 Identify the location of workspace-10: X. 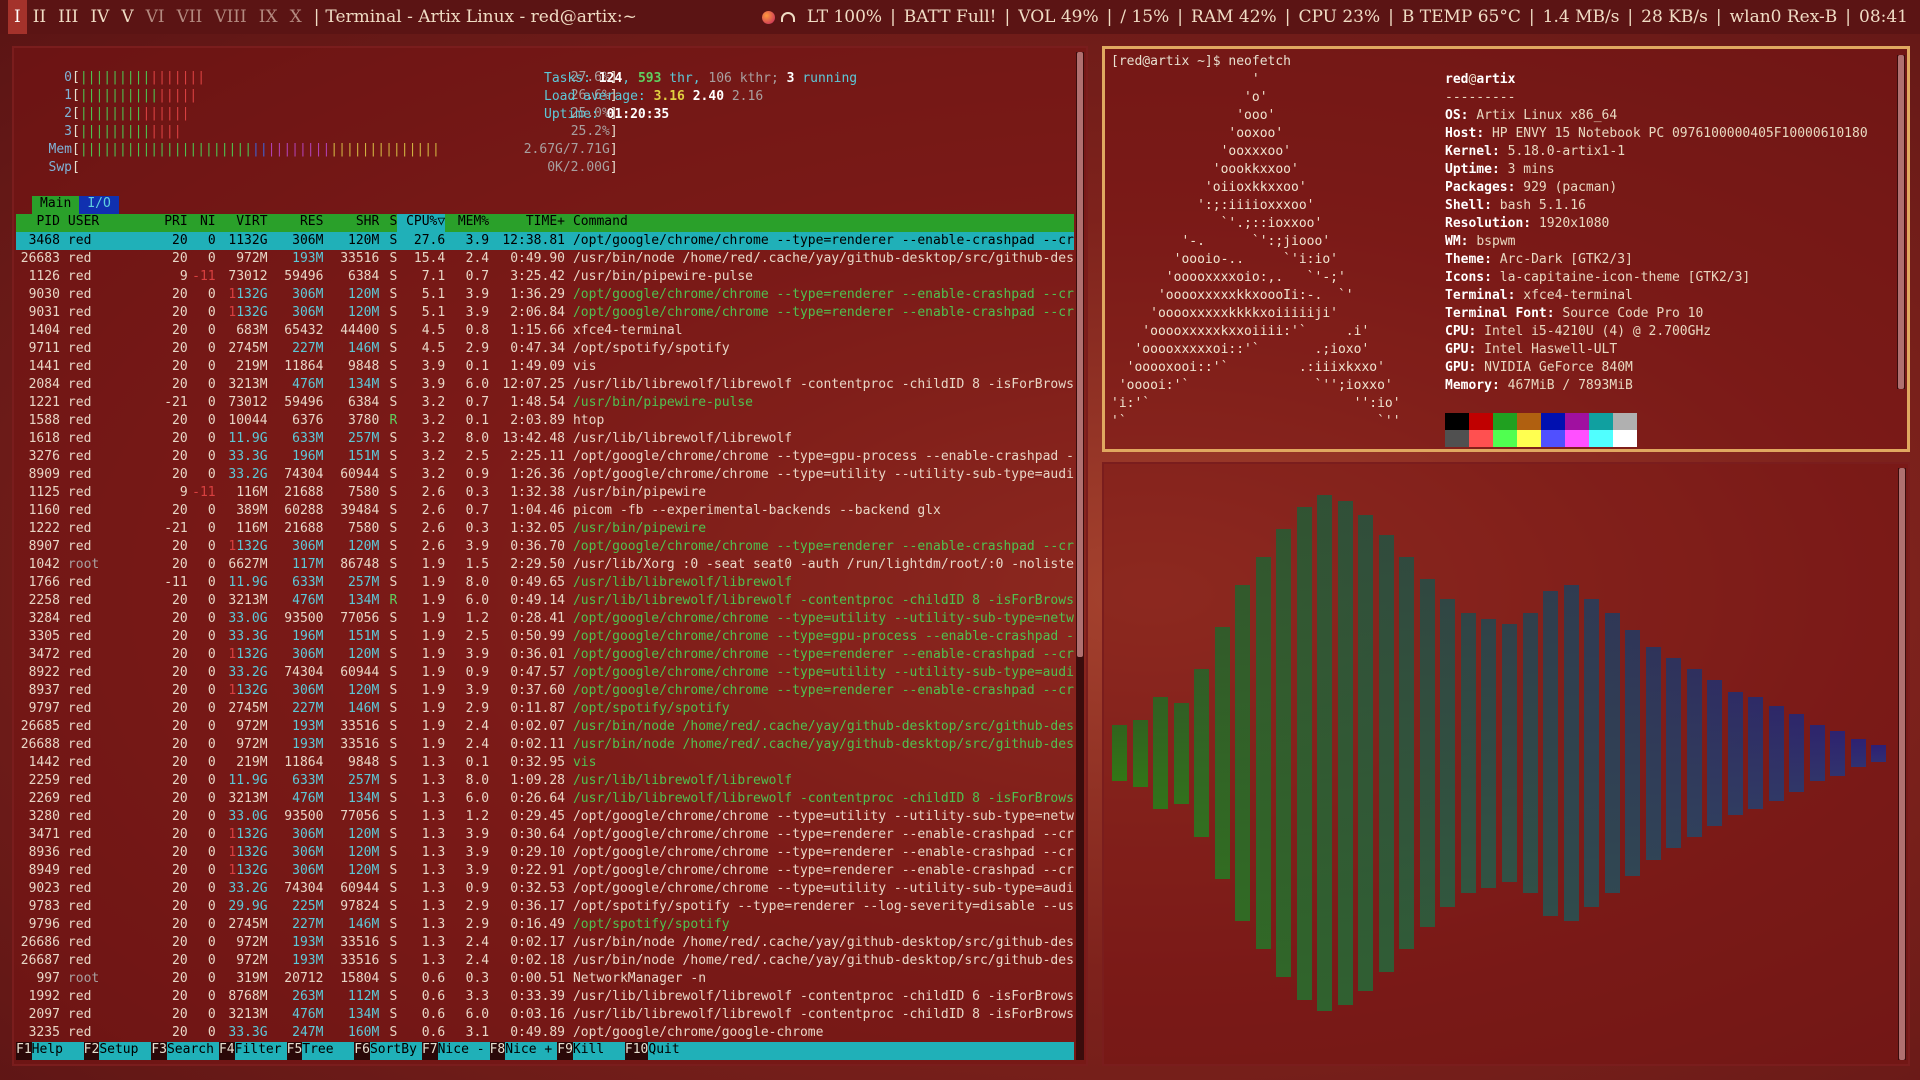
(296, 17).